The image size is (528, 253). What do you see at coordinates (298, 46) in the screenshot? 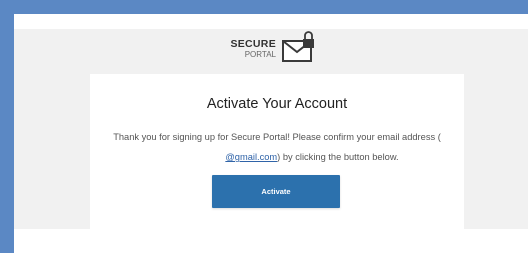
I see `envelope-lock-icon` at bounding box center [298, 46].